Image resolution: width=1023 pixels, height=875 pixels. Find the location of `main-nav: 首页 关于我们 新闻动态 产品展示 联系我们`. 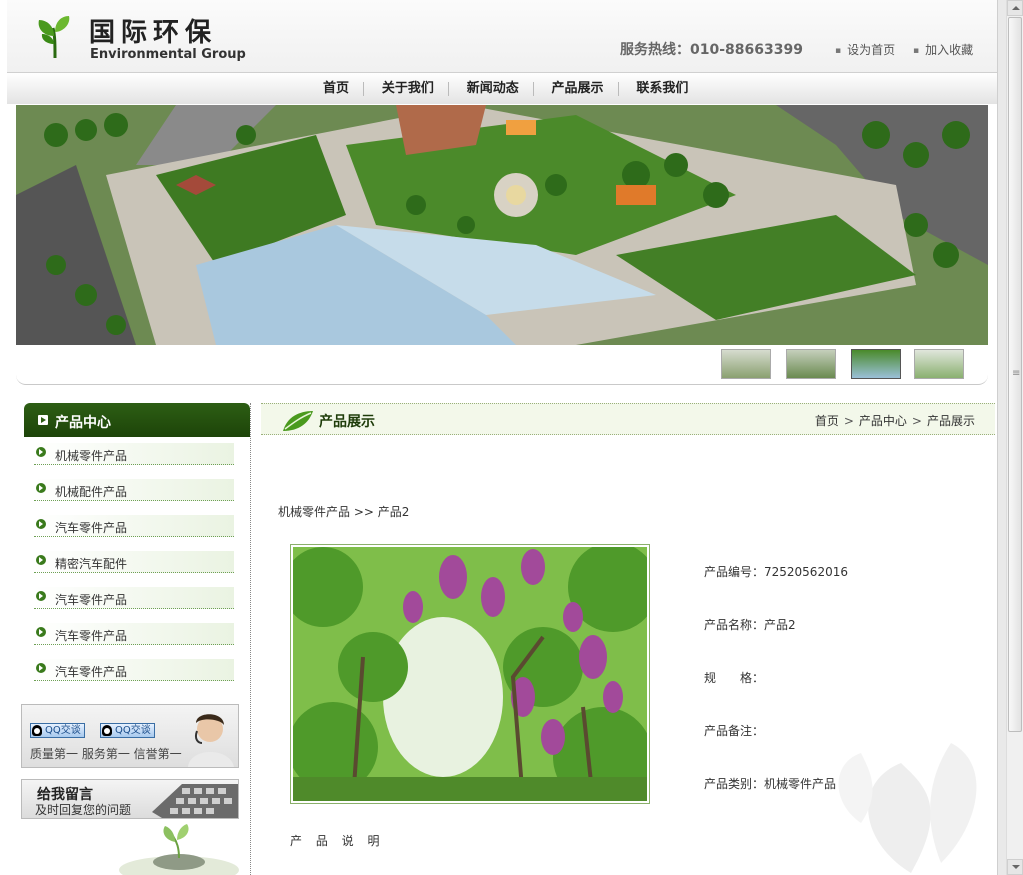

main-nav: 首页 关于我们 新闻动态 产品展示 联系我们 is located at coordinates (502, 88).